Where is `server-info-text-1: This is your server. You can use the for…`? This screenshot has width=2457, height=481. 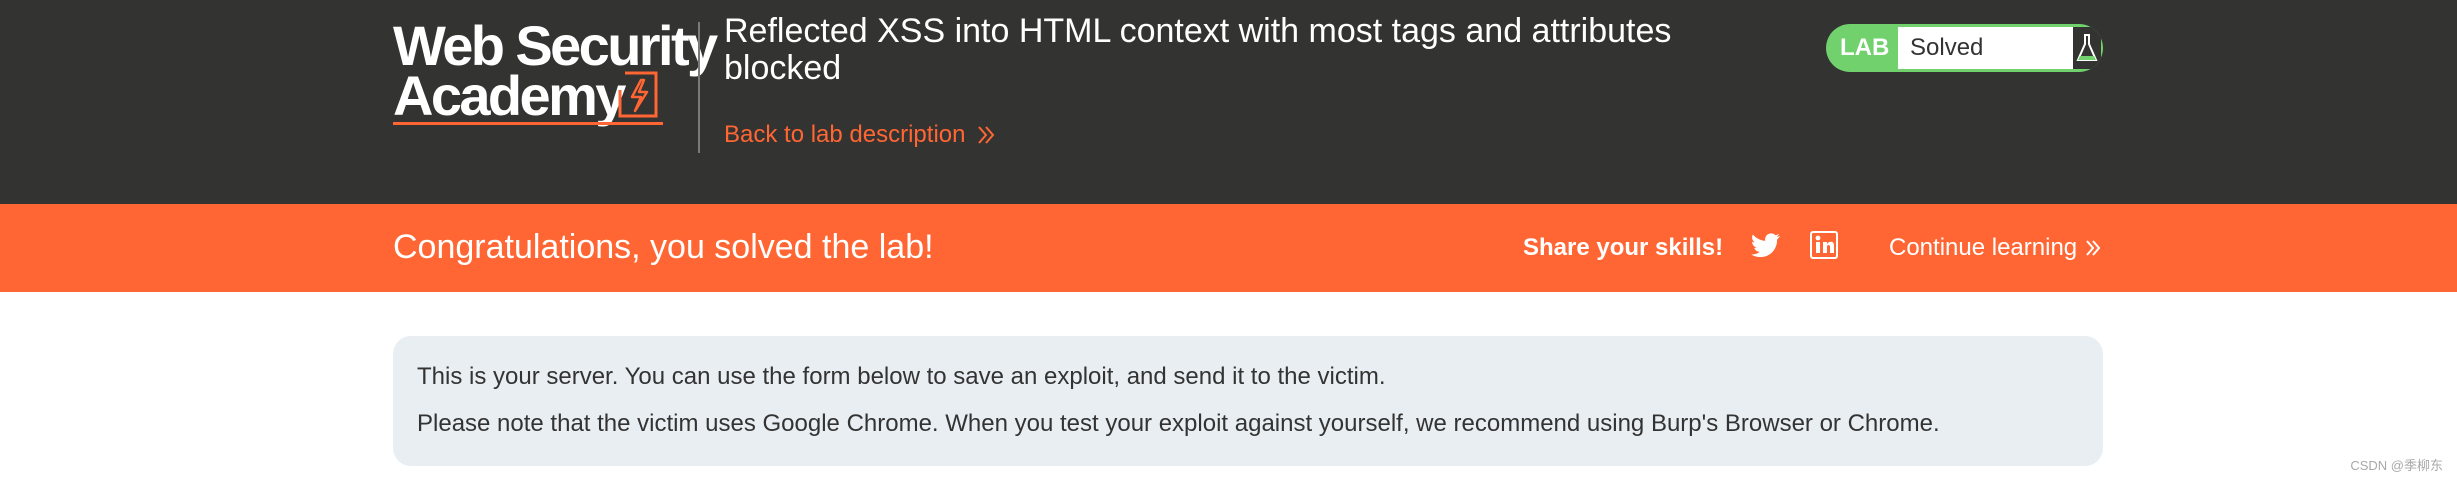
server-info-text-1: This is your server. You can use the for… is located at coordinates (901, 376).